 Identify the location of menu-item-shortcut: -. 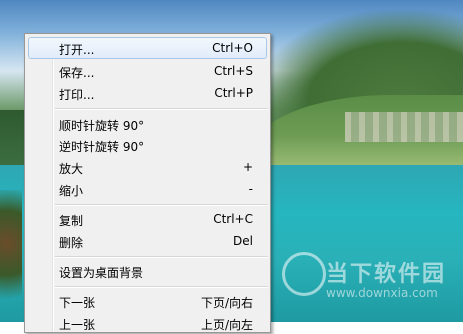
(250, 189).